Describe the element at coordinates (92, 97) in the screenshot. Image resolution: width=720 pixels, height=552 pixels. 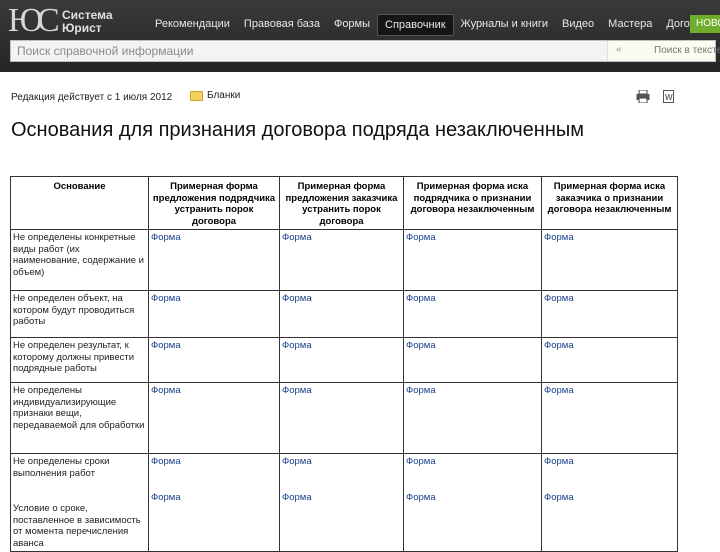
I see `edition-info: Редакция действует с 1 июля 2012` at that location.